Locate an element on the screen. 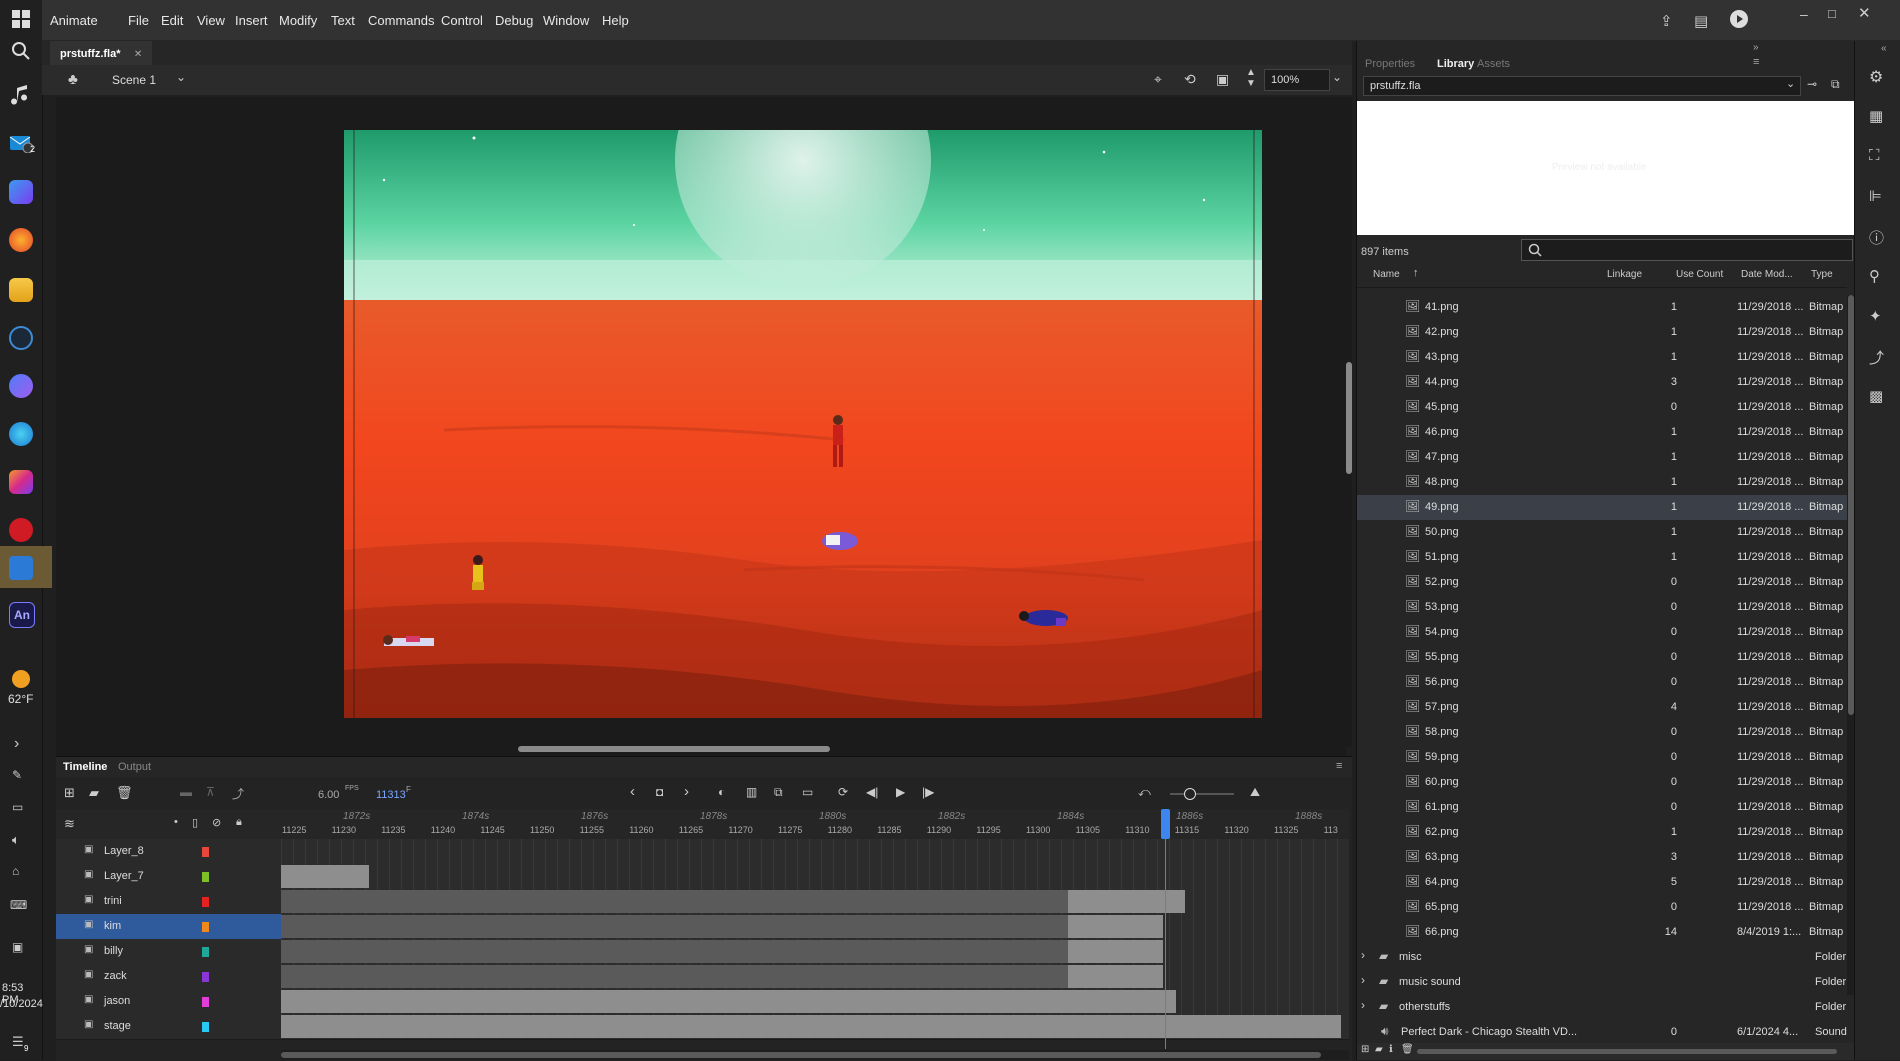 The width and height of the screenshot is (1900, 1061). library-item: 🖼︎ 46.png 1 11/29/2018 ... Bitmap is located at coordinates (1602, 432).